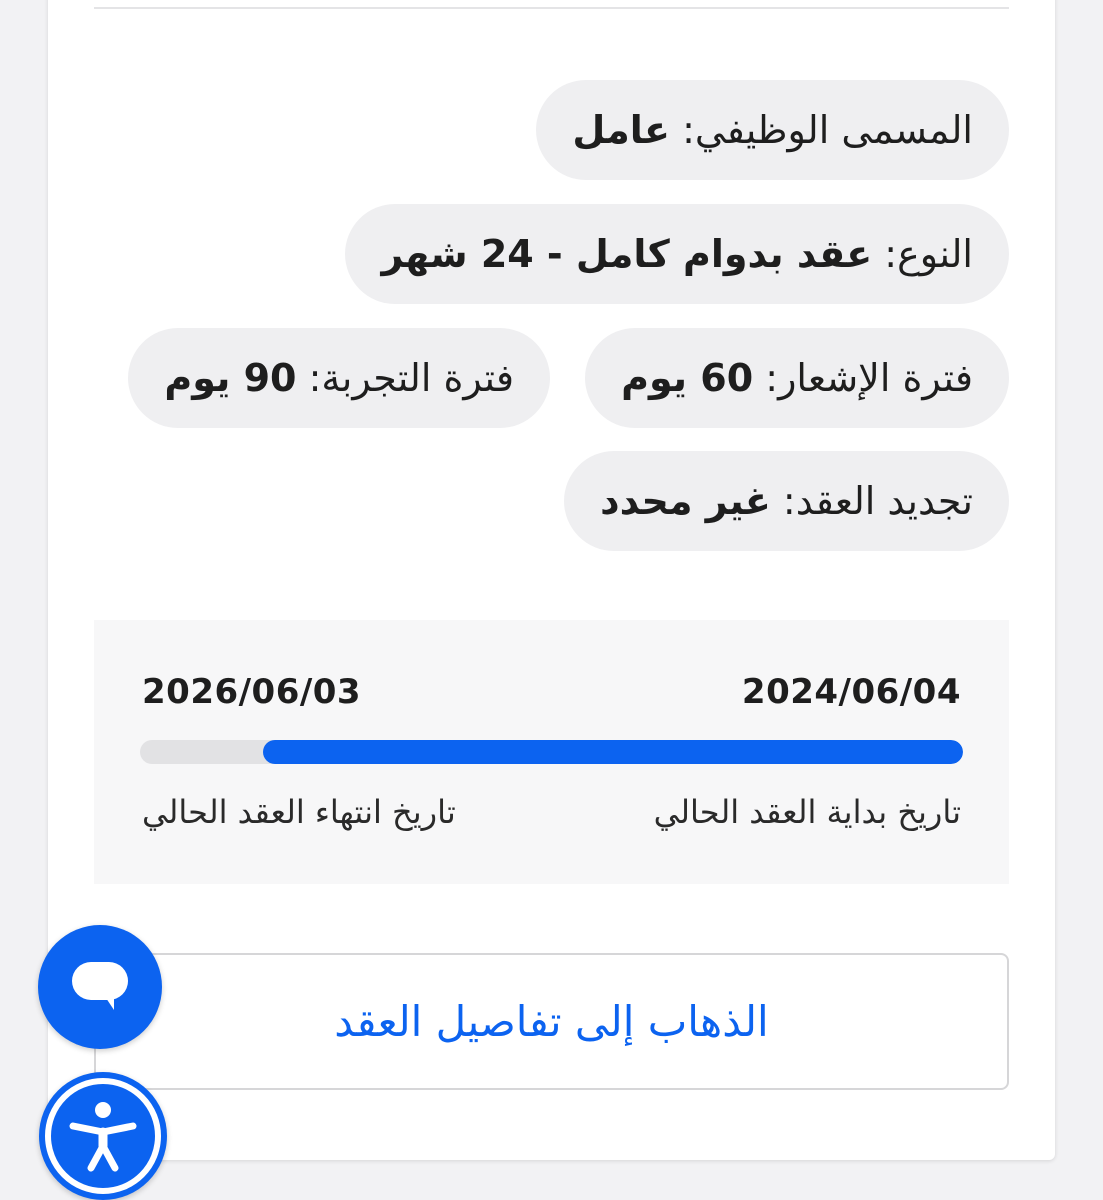 The width and height of the screenshot is (1103, 1200). I want to click on contract-type-pill: النوع: عقد بدوام كامل - 24 شهر, so click(677, 254).